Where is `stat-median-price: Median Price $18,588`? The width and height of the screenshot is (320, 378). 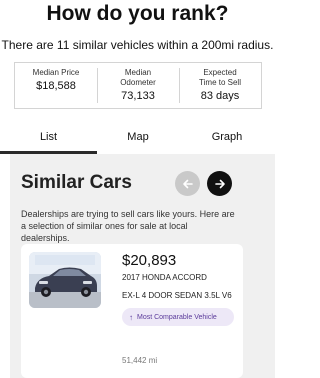
stat-median-price: Median Price $18,588 is located at coordinates (56, 85).